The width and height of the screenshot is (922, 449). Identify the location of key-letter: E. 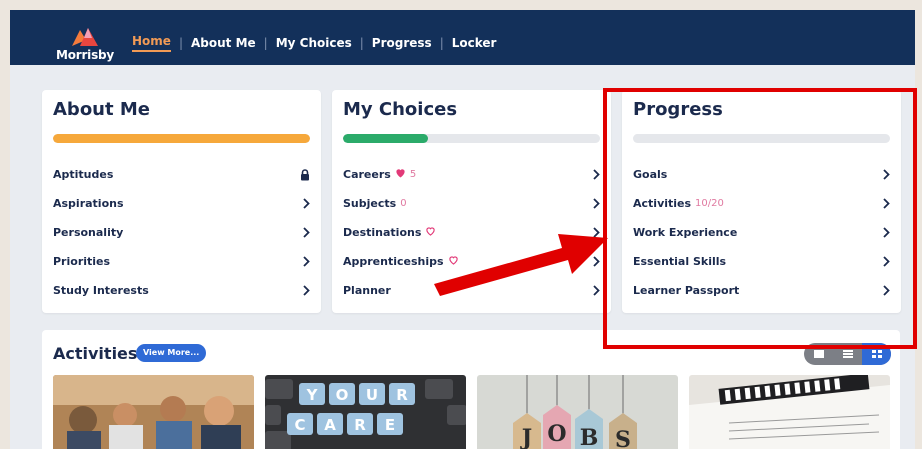
(390, 425).